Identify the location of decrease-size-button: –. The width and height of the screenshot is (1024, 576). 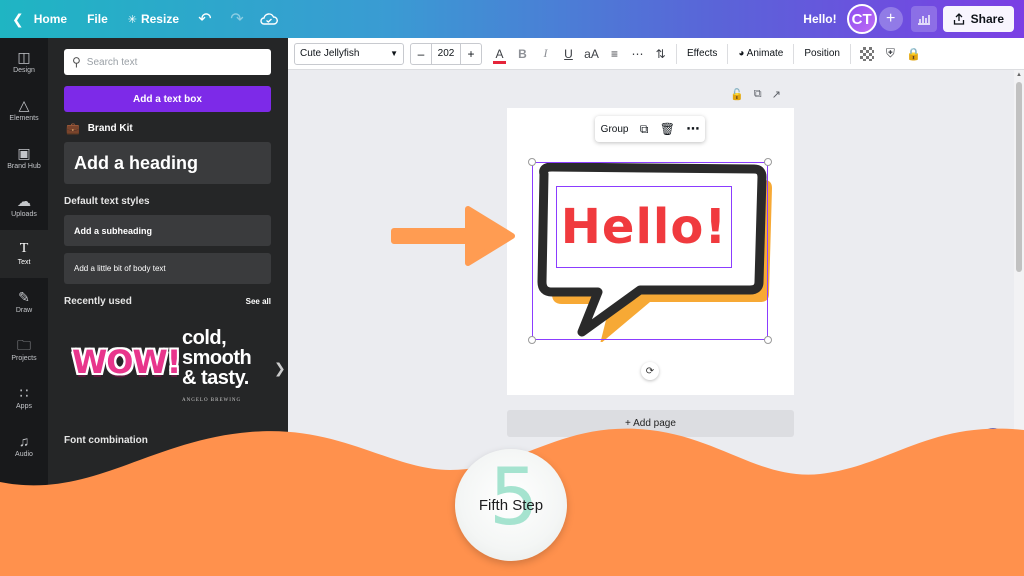
(421, 54).